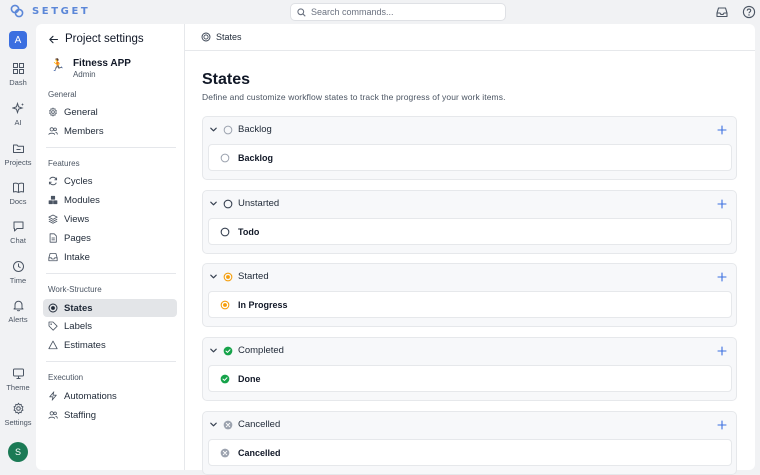 This screenshot has width=760, height=475. Describe the element at coordinates (80, 415) in the screenshot. I see `nav-item-label: Staffing` at that location.